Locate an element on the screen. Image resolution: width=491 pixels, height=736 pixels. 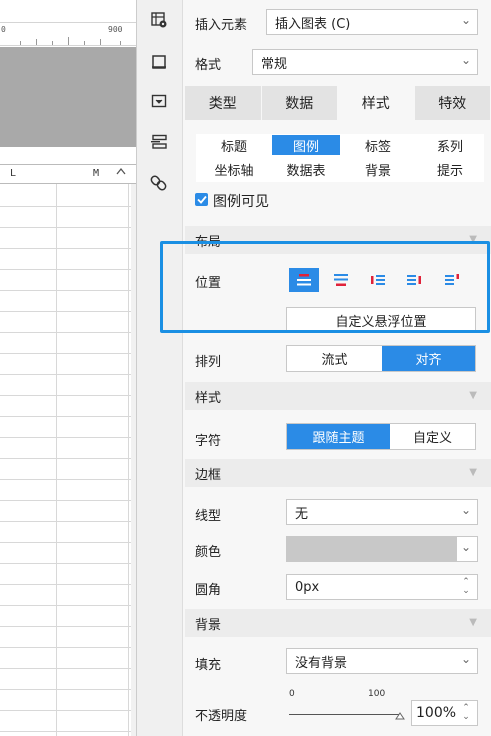
insert-element-label: 插入元素 is located at coordinates (221, 25).